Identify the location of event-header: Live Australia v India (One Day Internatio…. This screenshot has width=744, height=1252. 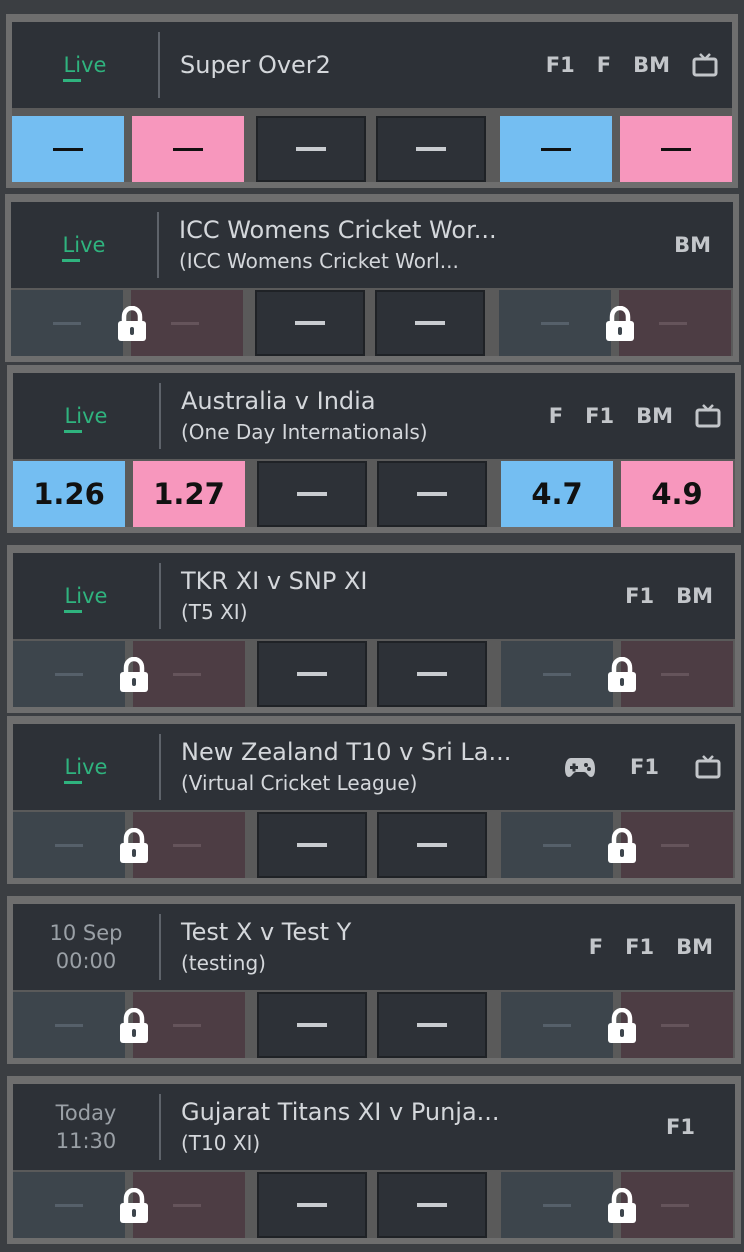
(374, 416).